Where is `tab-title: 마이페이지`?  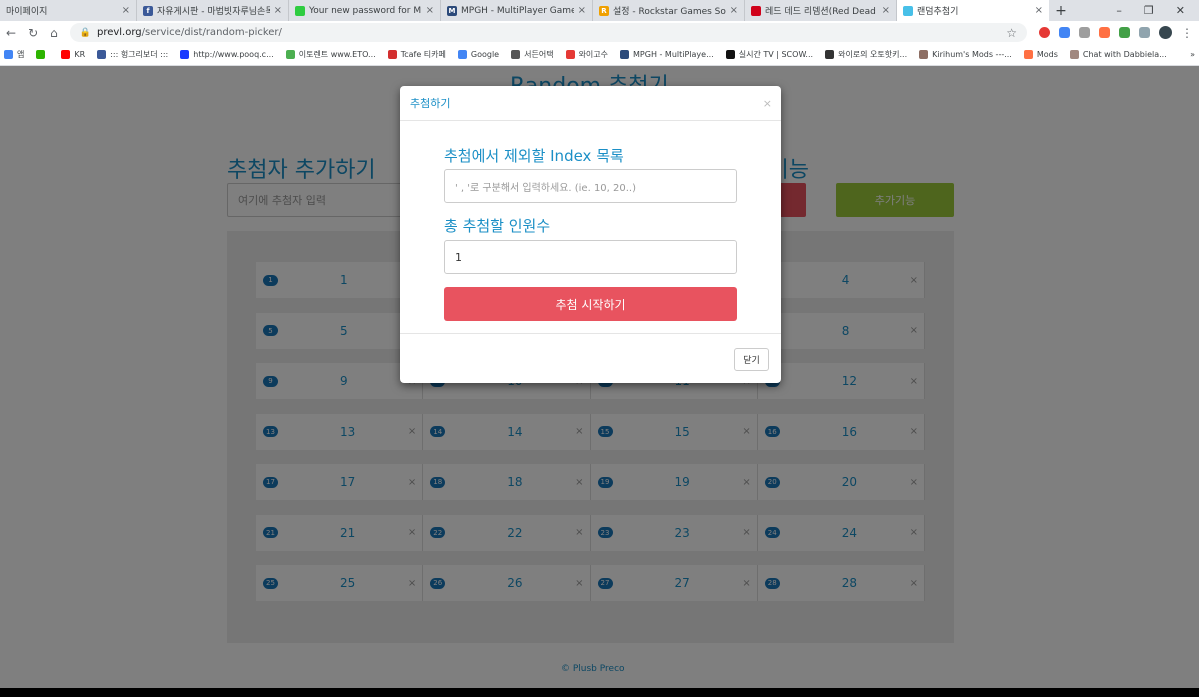
tab-title: 마이페이지 is located at coordinates (27, 12).